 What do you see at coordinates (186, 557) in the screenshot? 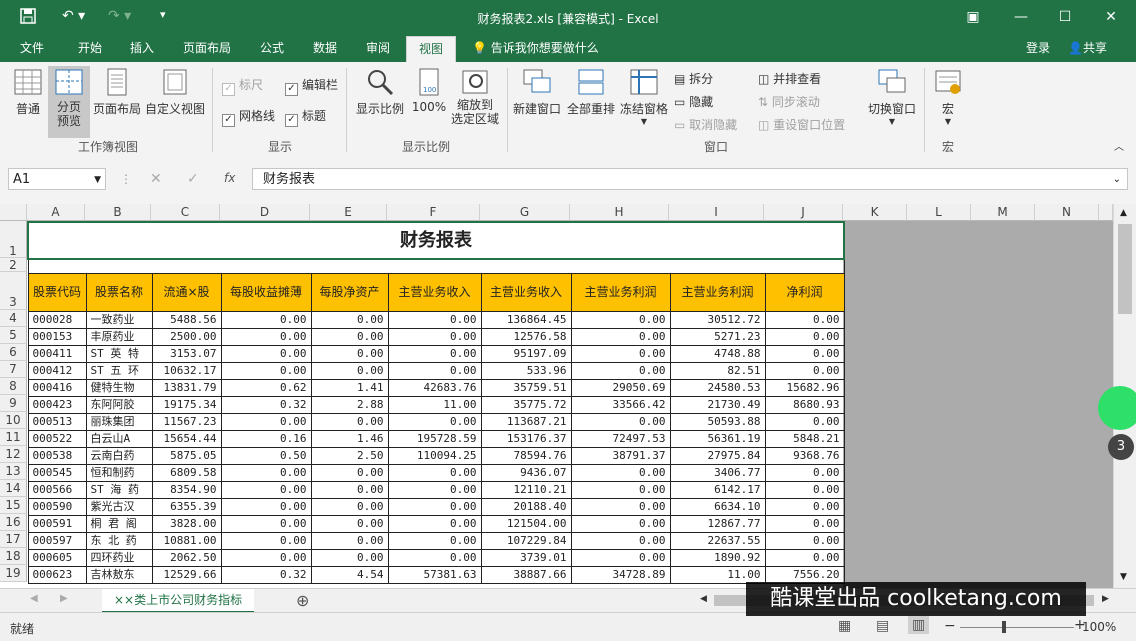
I see `value-cell: 2062.50` at bounding box center [186, 557].